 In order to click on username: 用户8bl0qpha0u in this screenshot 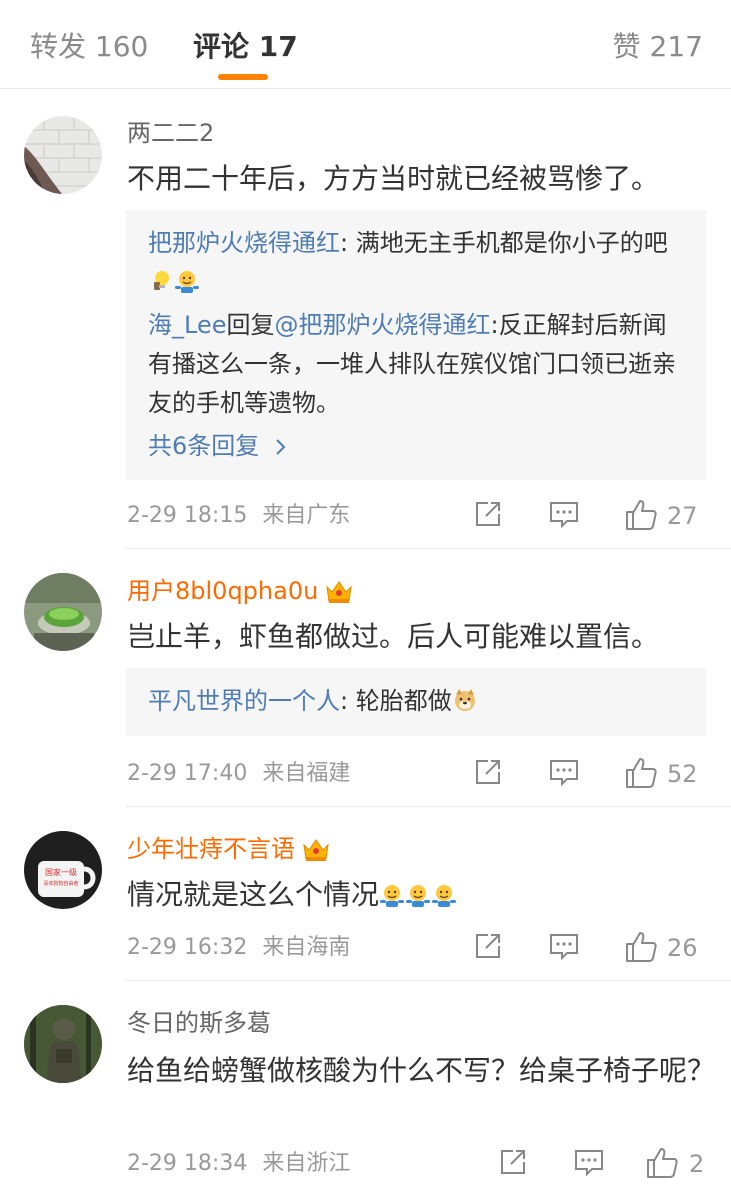, I will do `click(240, 591)`.